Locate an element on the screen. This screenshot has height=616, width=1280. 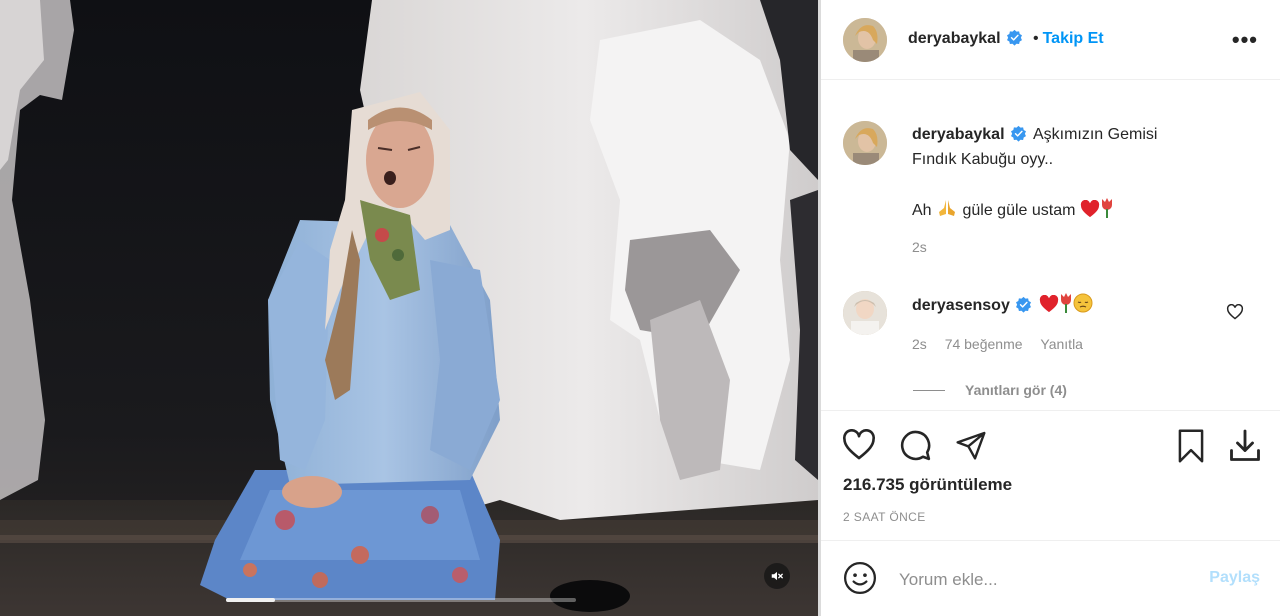
download-icon is located at coordinates (1245, 446).